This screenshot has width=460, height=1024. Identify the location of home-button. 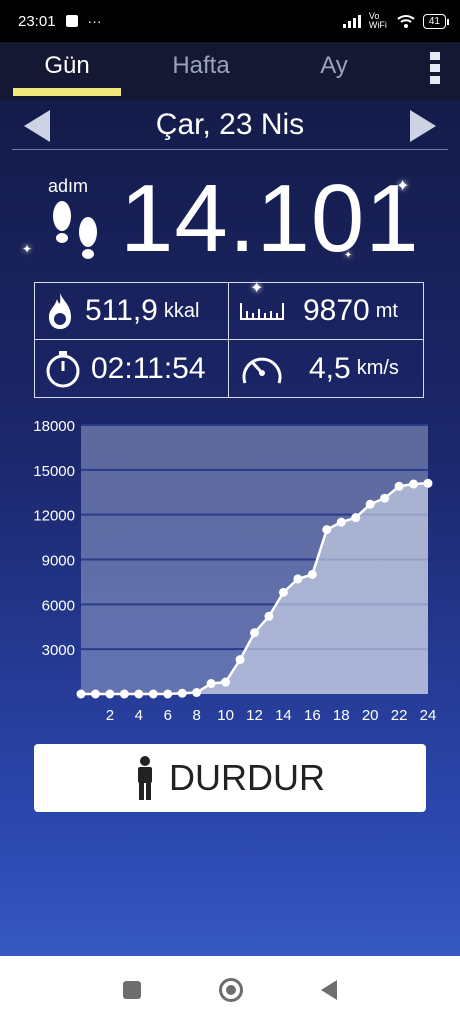
(231, 990).